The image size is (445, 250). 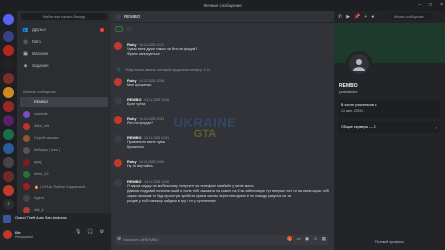 I want to click on nav-quests: ◈ Задания, so click(x=64, y=65).